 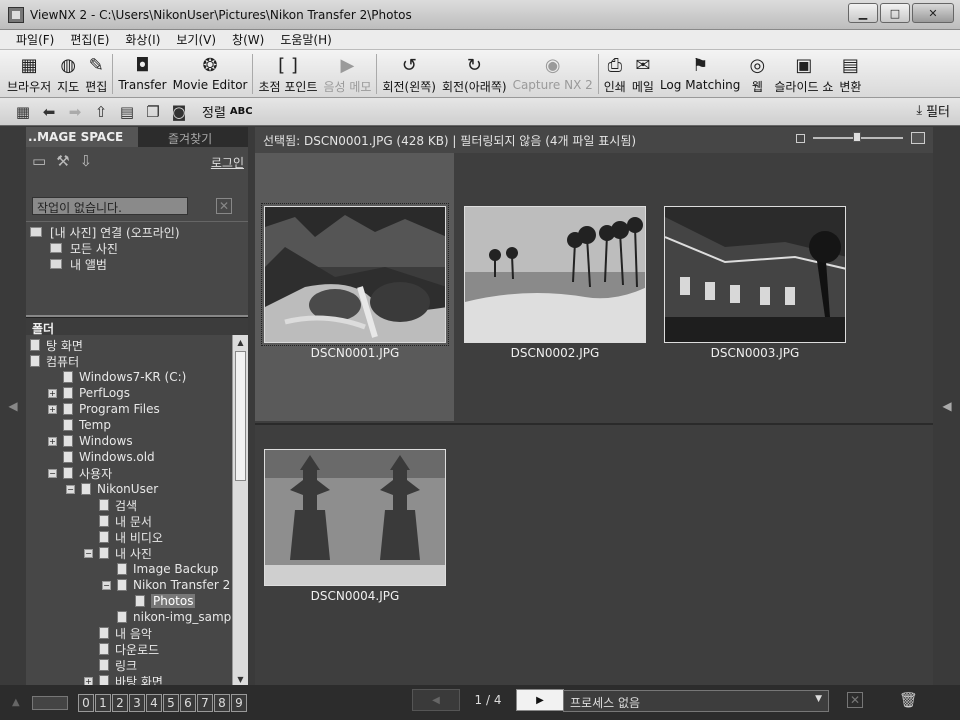 What do you see at coordinates (52, 361) in the screenshot?
I see `tree-item: 컴퓨터` at bounding box center [52, 361].